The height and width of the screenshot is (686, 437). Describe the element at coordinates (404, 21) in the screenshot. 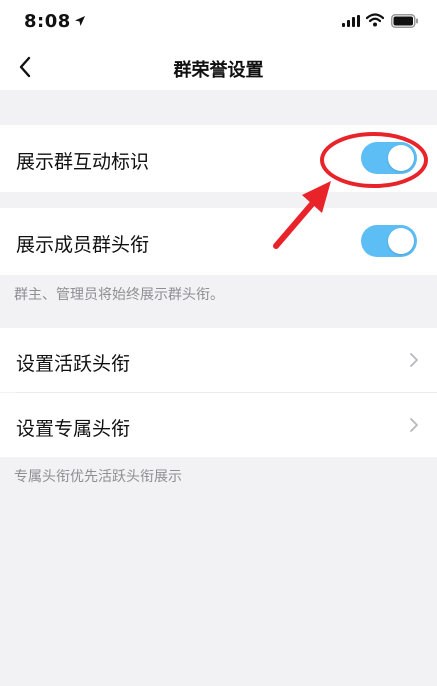

I see `battery-icon` at that location.